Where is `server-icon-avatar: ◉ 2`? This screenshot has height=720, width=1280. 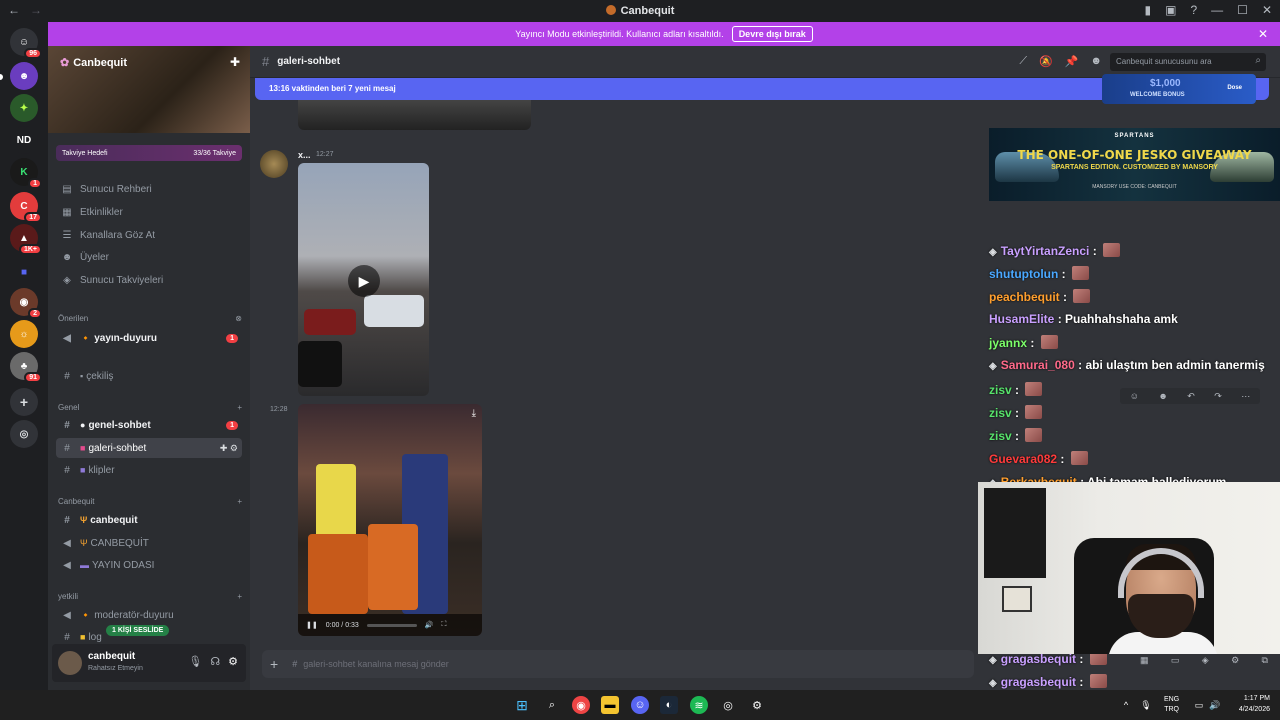
server-icon-avatar: ◉ 2 is located at coordinates (26, 303).